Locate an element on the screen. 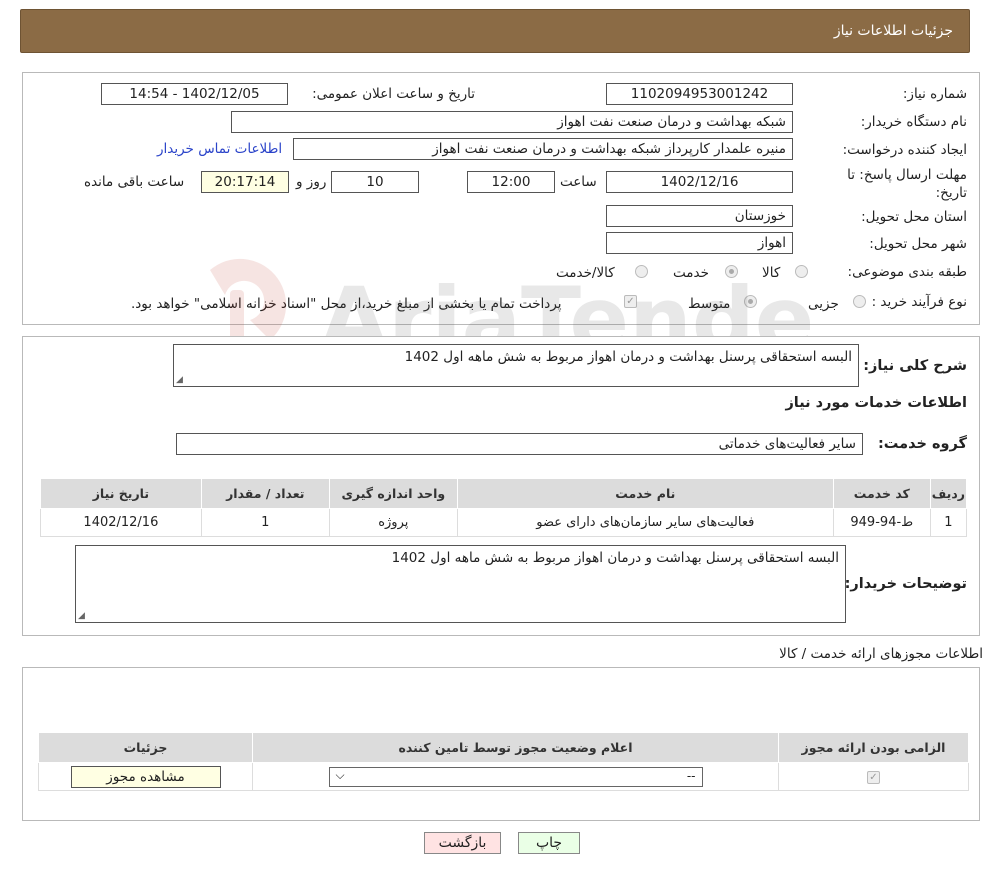 This screenshot has width=985, height=875. services-title: اطلاعات خدمات مورد نیاز is located at coordinates (876, 403).